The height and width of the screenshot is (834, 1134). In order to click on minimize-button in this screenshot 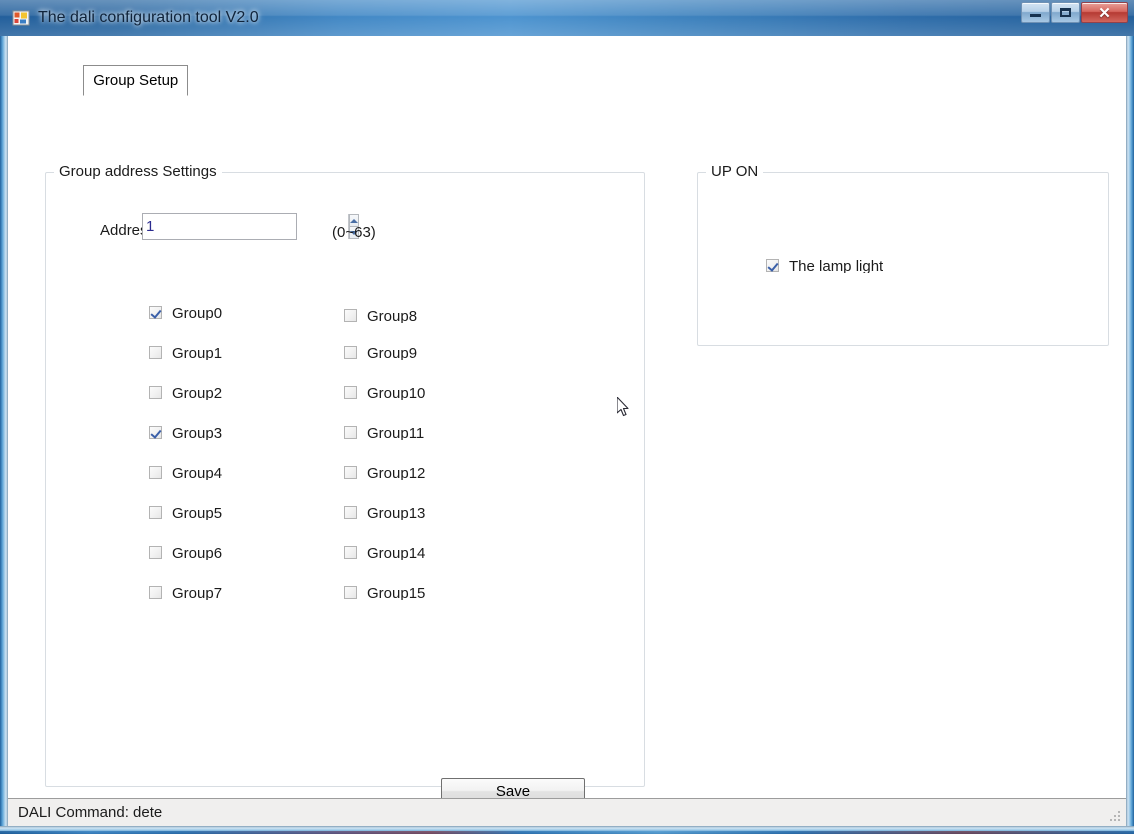, I will do `click(1035, 12)`.